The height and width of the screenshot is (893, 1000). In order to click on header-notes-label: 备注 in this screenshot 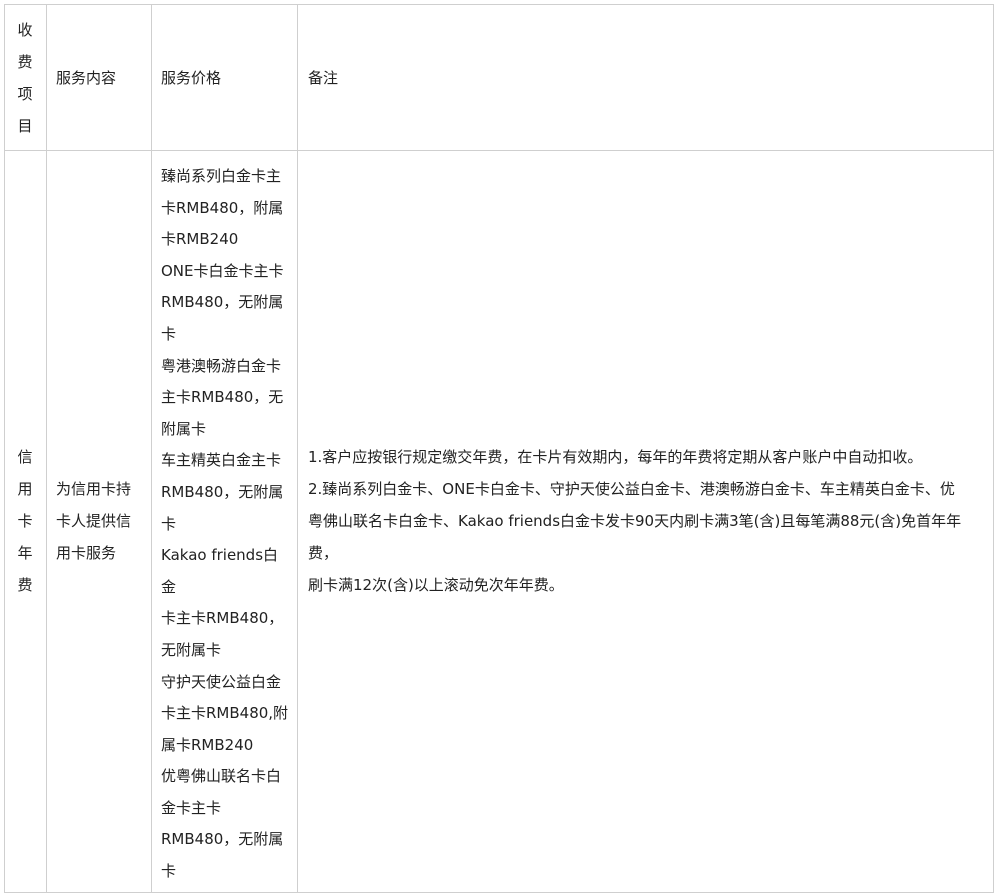, I will do `click(323, 77)`.